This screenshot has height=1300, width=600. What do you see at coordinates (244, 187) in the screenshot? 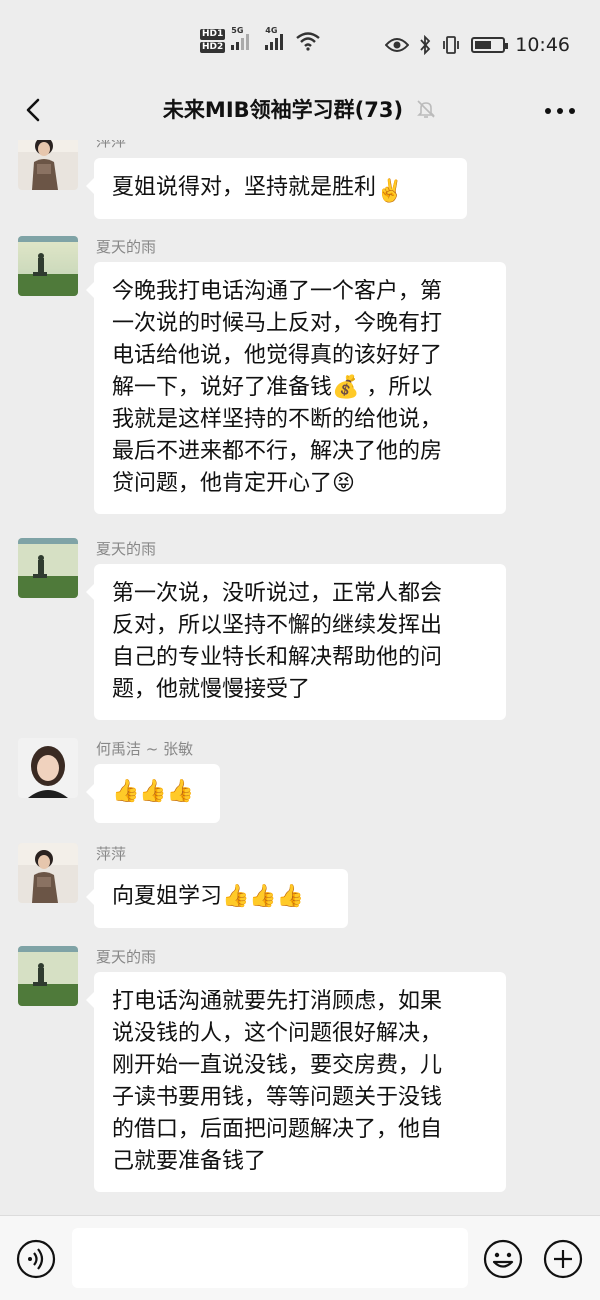
I see `message-text: 夏姐说得对，坚持就是胜利` at bounding box center [244, 187].